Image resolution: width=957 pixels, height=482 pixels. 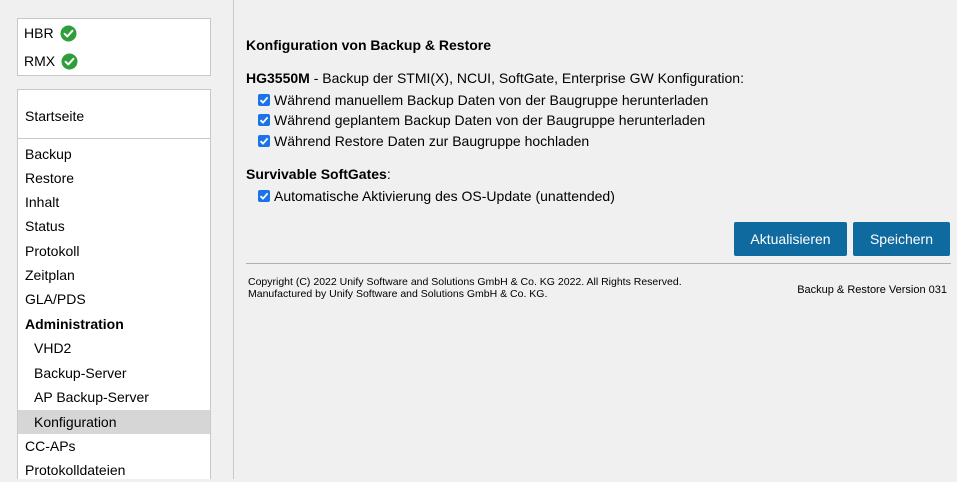 I want to click on nav-item-ap-backup-server: AP Backup-Server, so click(x=114, y=397).